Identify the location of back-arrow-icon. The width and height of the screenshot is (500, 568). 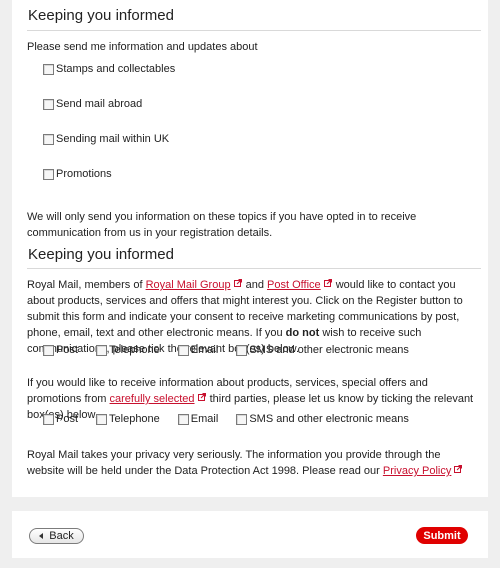
(41, 536).